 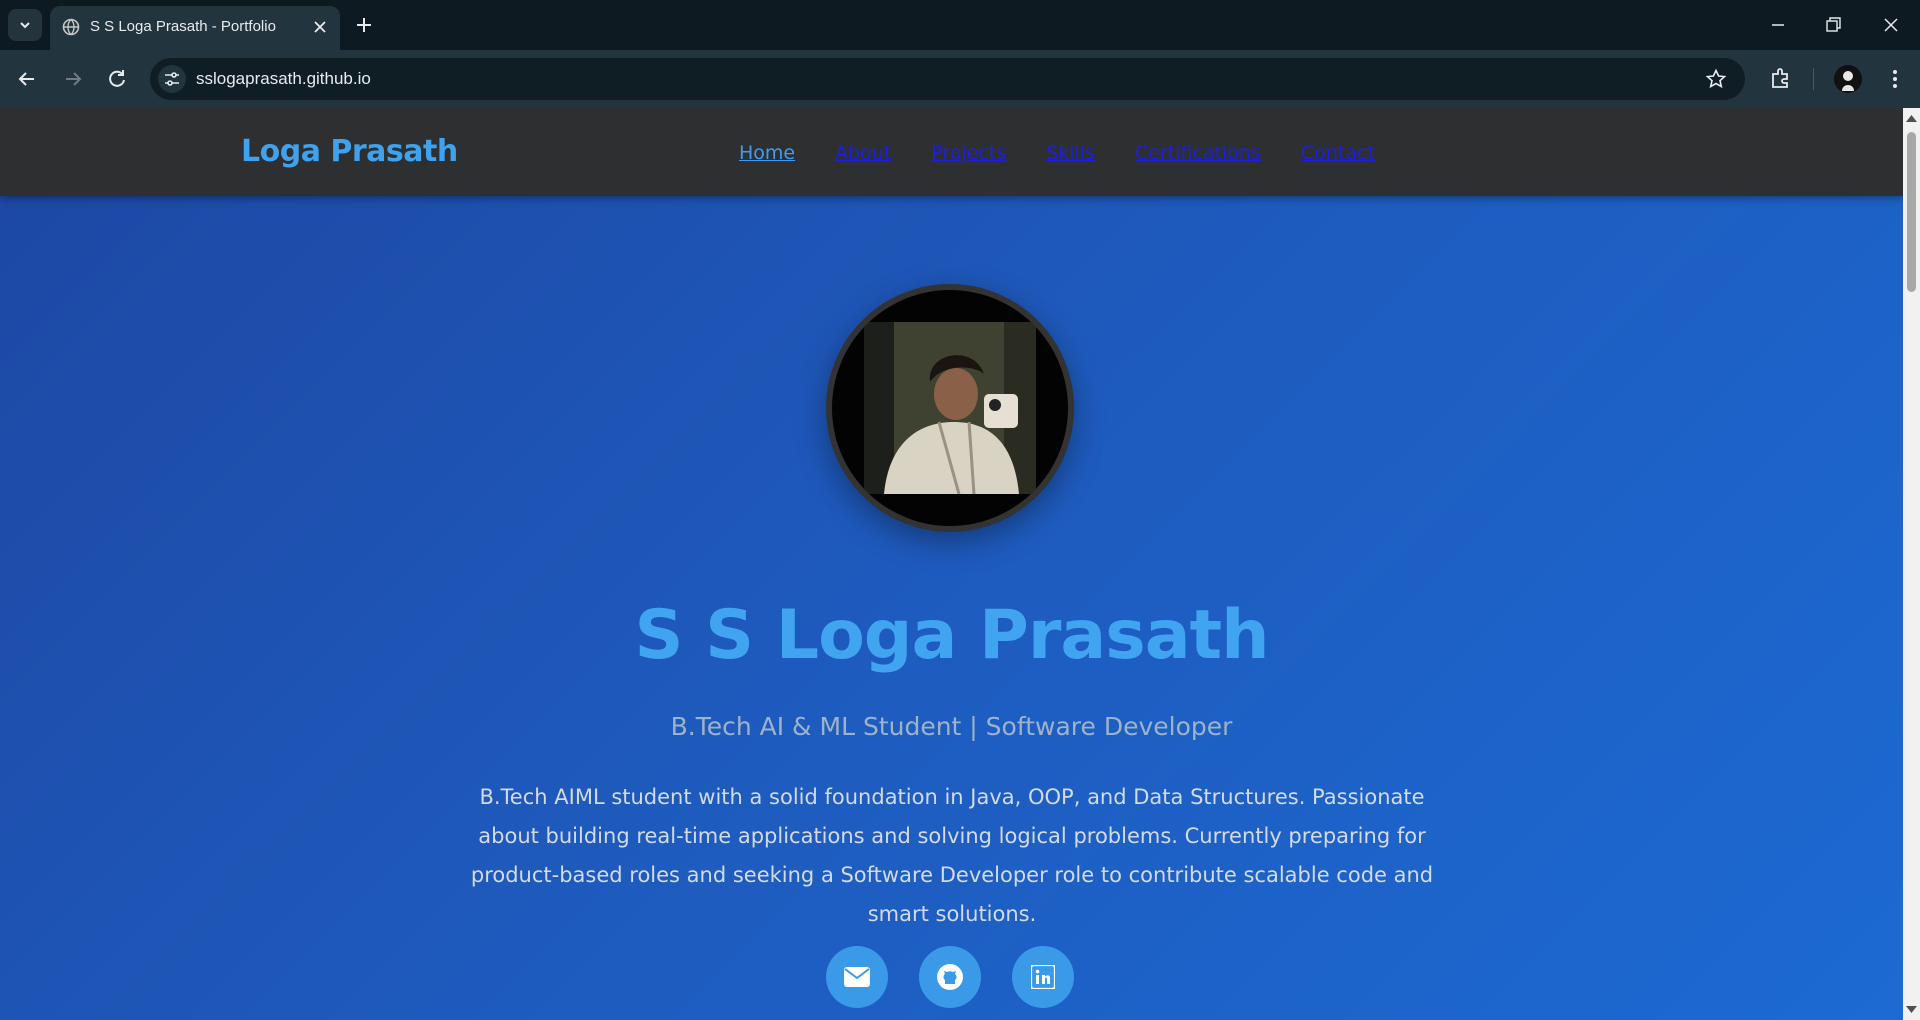 What do you see at coordinates (1895, 79) in the screenshot?
I see `more-menu-icon` at bounding box center [1895, 79].